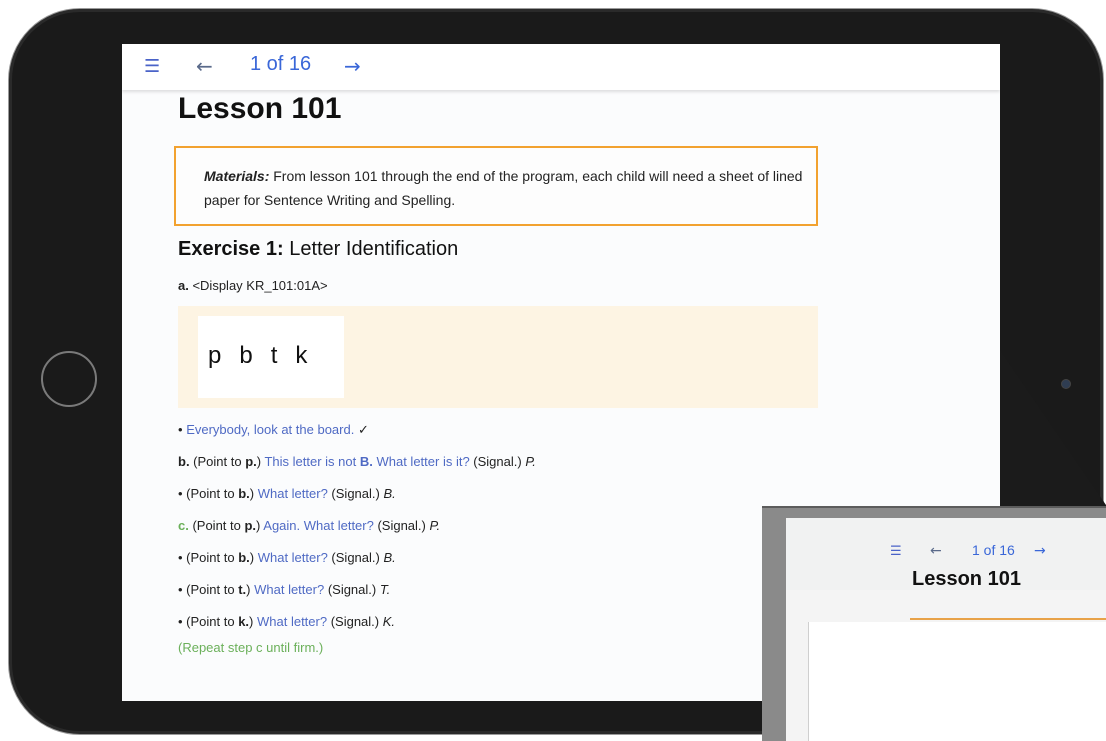  Describe the element at coordinates (957, 681) in the screenshot. I see `zoomed-page-body` at that location.